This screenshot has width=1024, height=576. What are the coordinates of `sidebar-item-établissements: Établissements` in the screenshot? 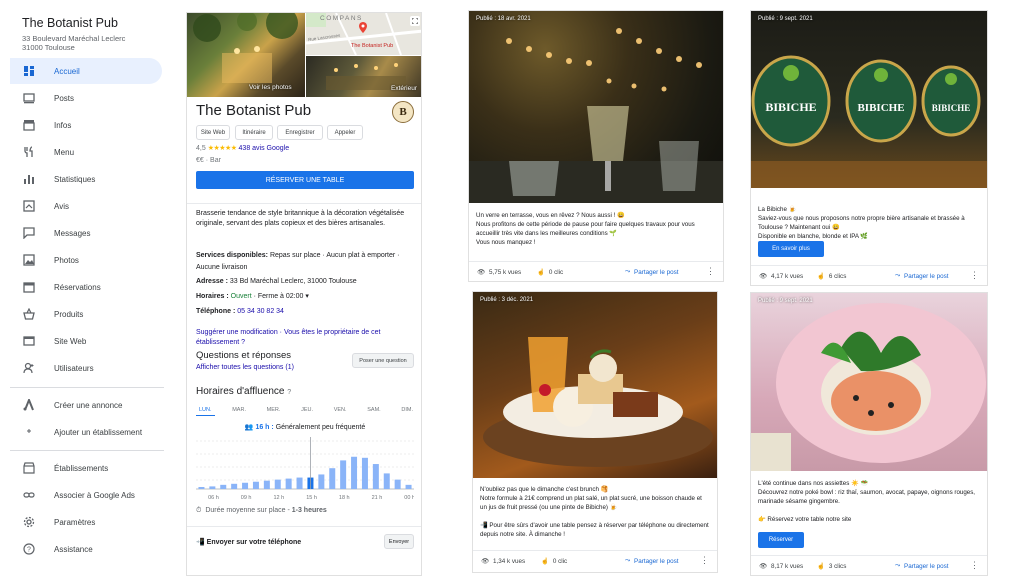 It's located at (86, 468).